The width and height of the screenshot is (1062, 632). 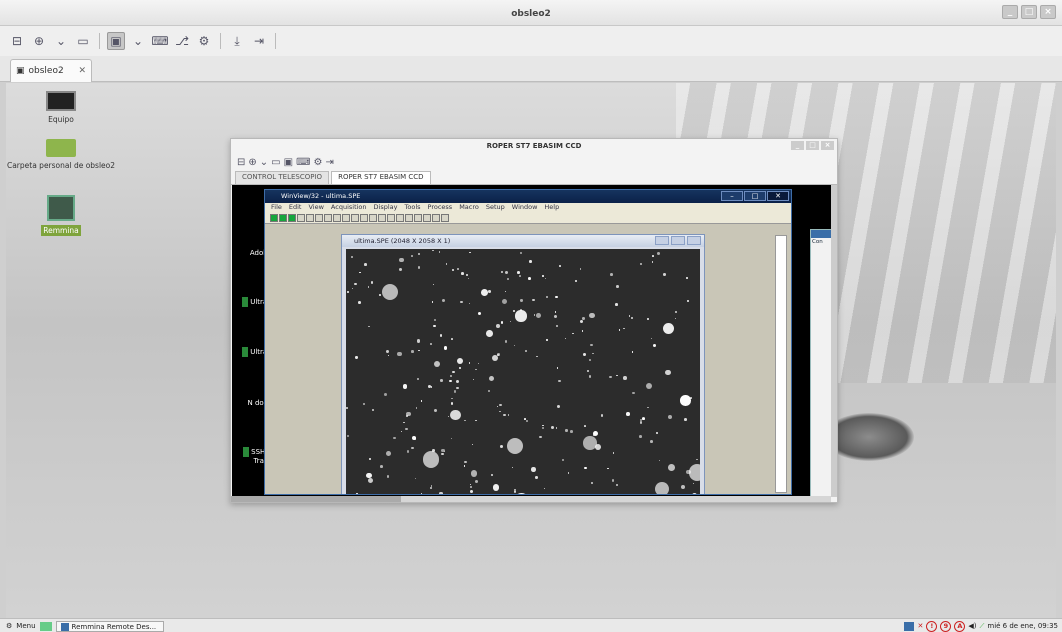 What do you see at coordinates (413, 208) in the screenshot?
I see `menu-tools: Tools` at bounding box center [413, 208].